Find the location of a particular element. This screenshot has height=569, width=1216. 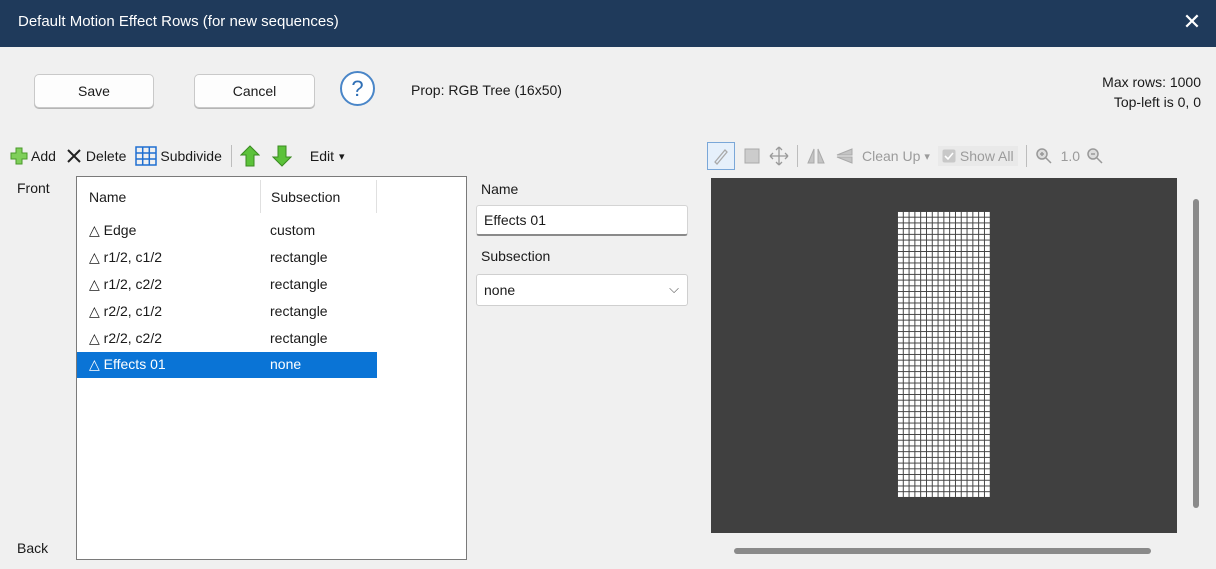

clean-up-label: Clean Up is located at coordinates (891, 156).